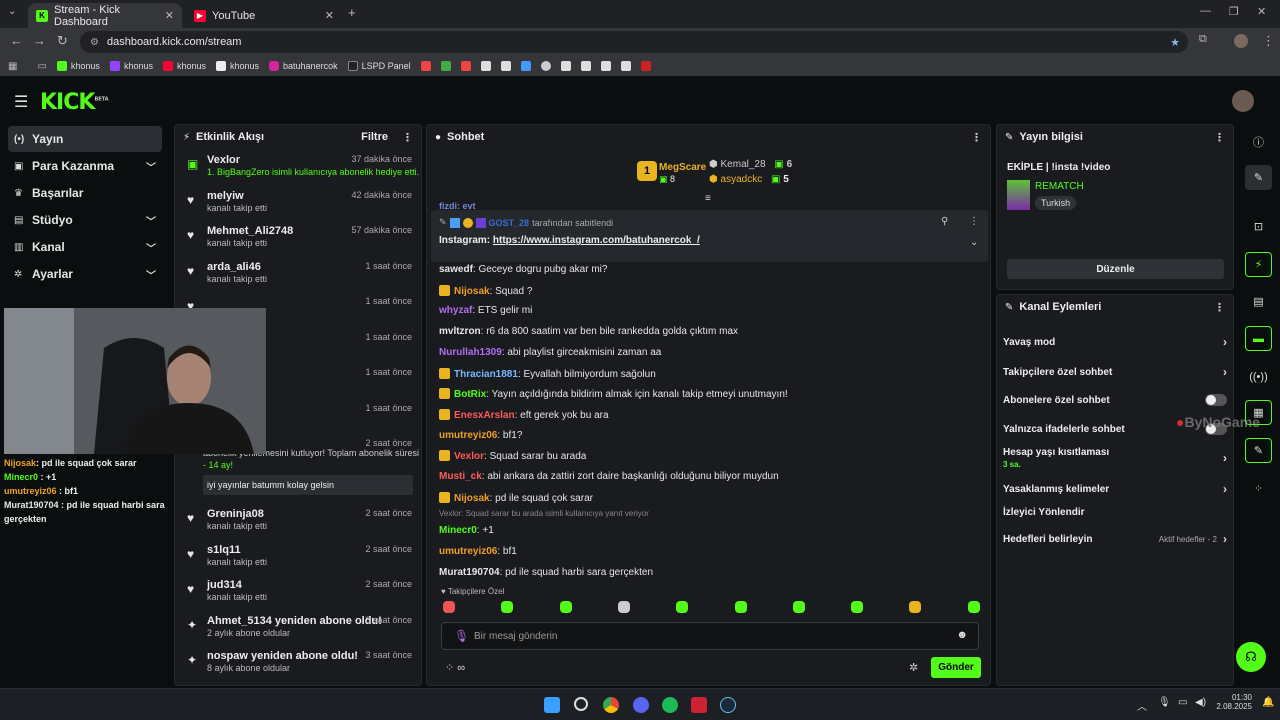 This screenshot has height=720, width=1280. What do you see at coordinates (1243, 101) in the screenshot?
I see `user-avatar` at bounding box center [1243, 101].